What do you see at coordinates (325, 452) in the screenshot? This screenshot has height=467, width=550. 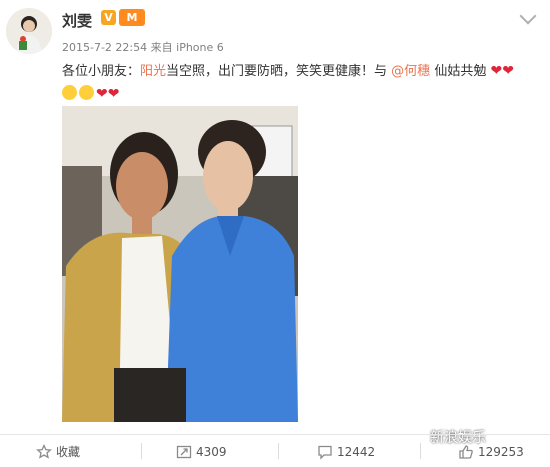 I see `comment-icon` at bounding box center [325, 452].